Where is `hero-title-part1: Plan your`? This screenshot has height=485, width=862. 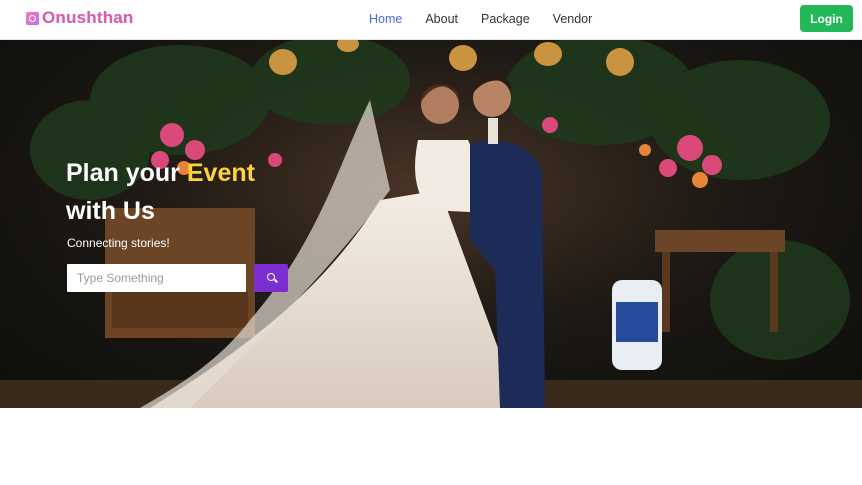 hero-title-part1: Plan your is located at coordinates (126, 173).